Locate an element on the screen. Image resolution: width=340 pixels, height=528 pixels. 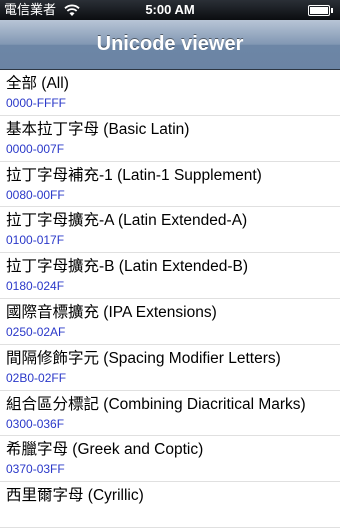
list-item-title: 拉丁字母補充-1 (Latin-1 Supplement) is located at coordinates (134, 175).